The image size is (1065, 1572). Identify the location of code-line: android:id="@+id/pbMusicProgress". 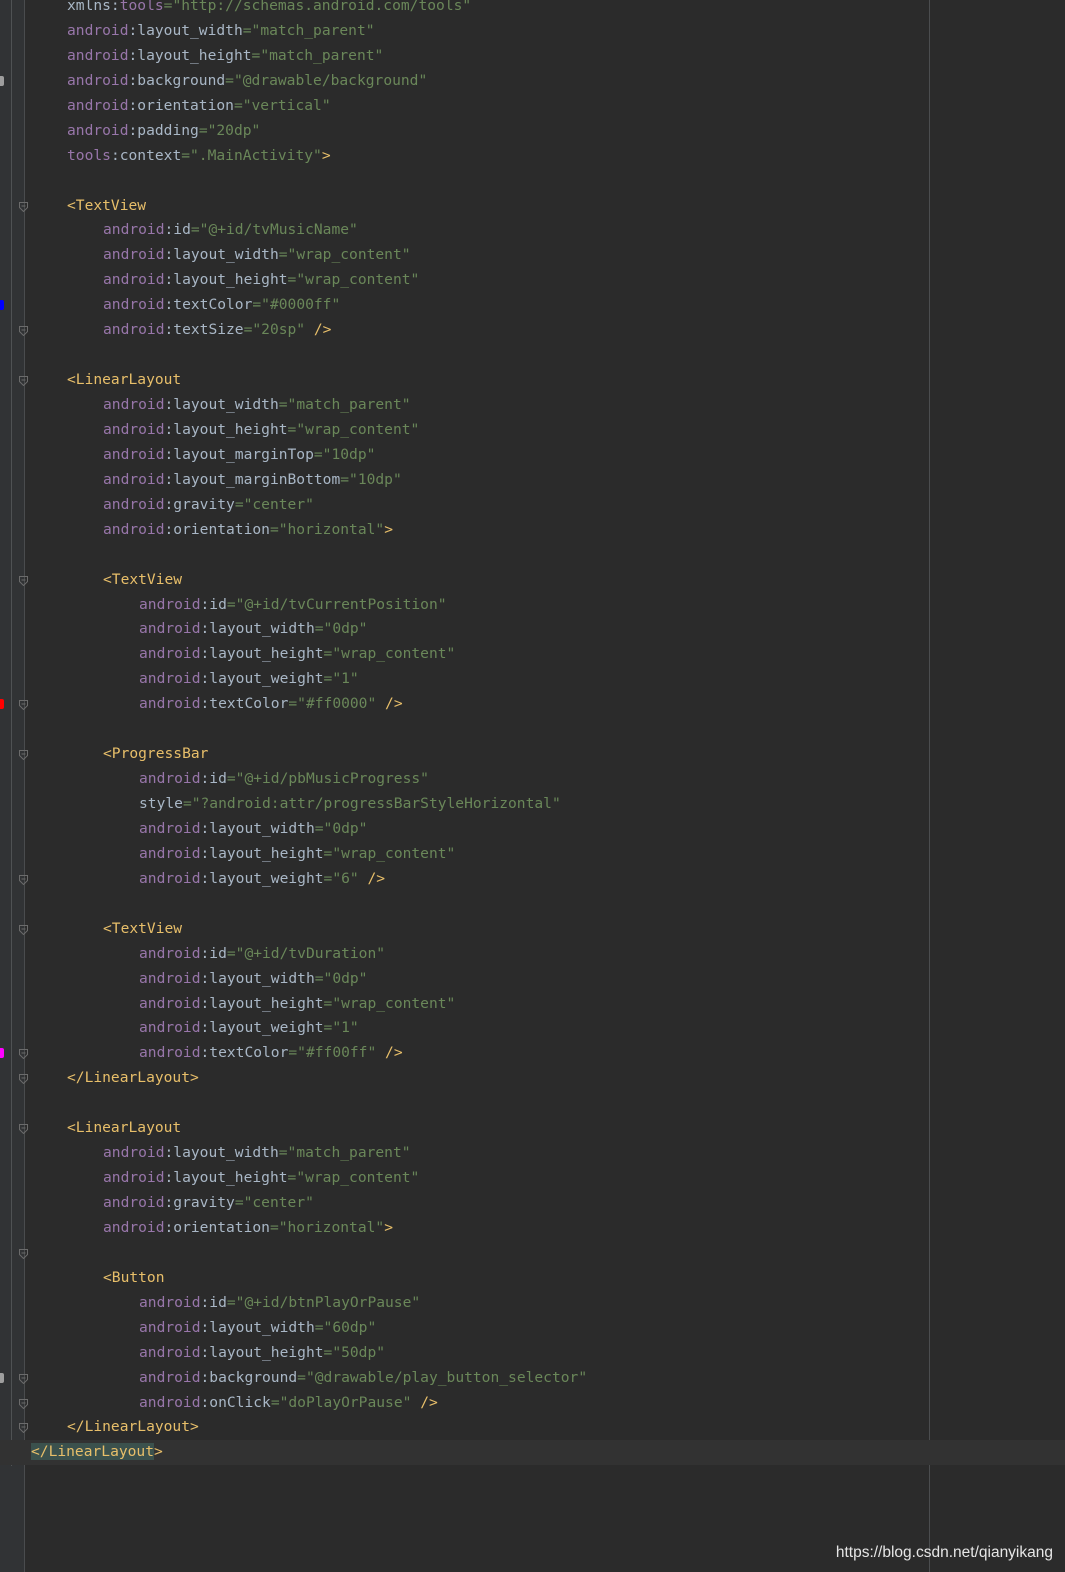
(532, 779).